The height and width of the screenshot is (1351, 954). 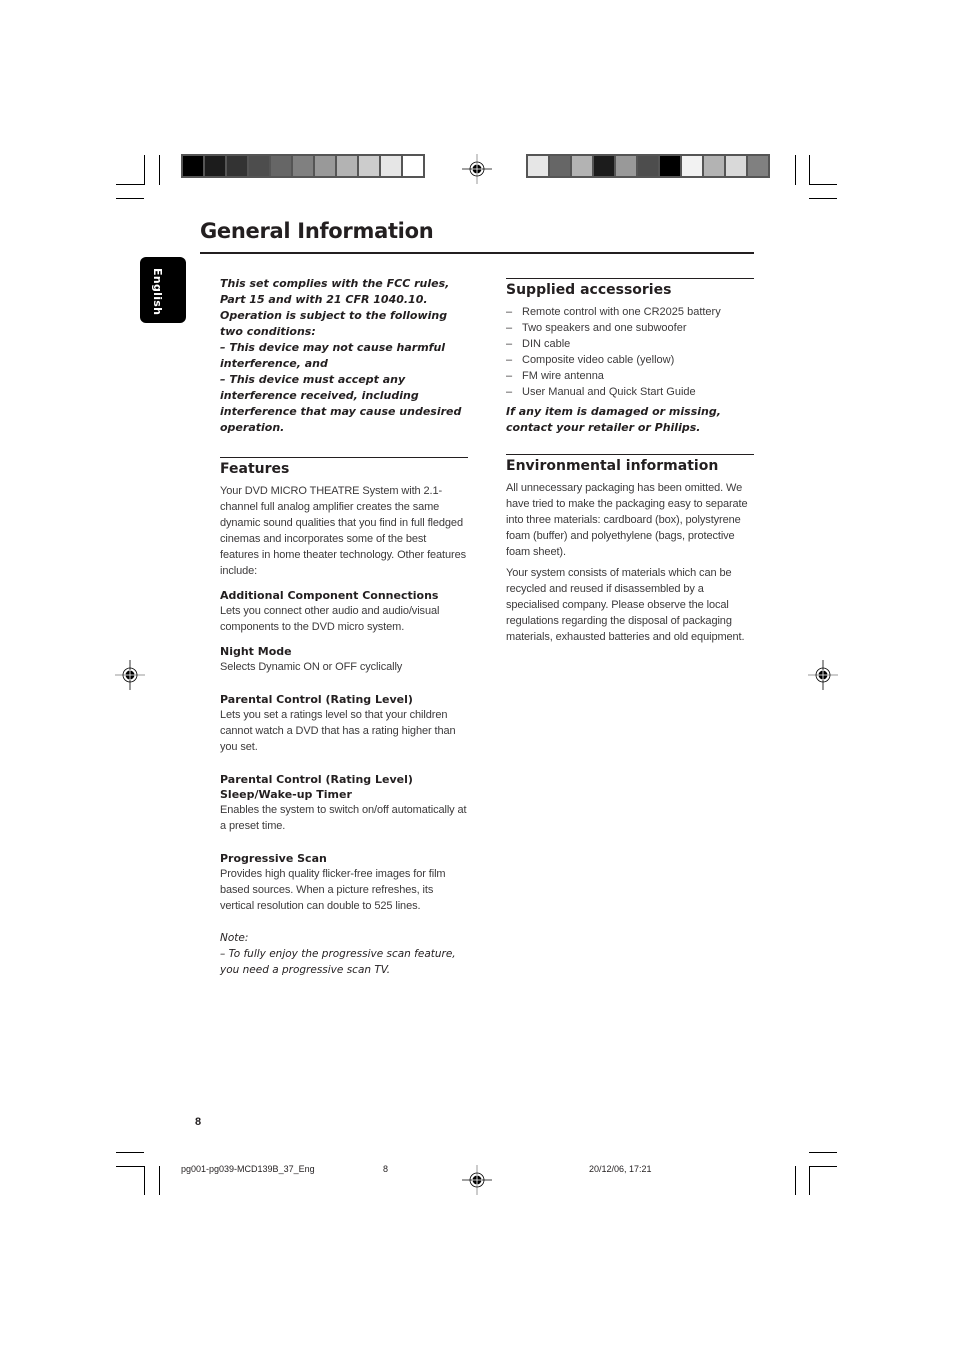 What do you see at coordinates (256, 651) in the screenshot?
I see `feature-title: Night Mode` at bounding box center [256, 651].